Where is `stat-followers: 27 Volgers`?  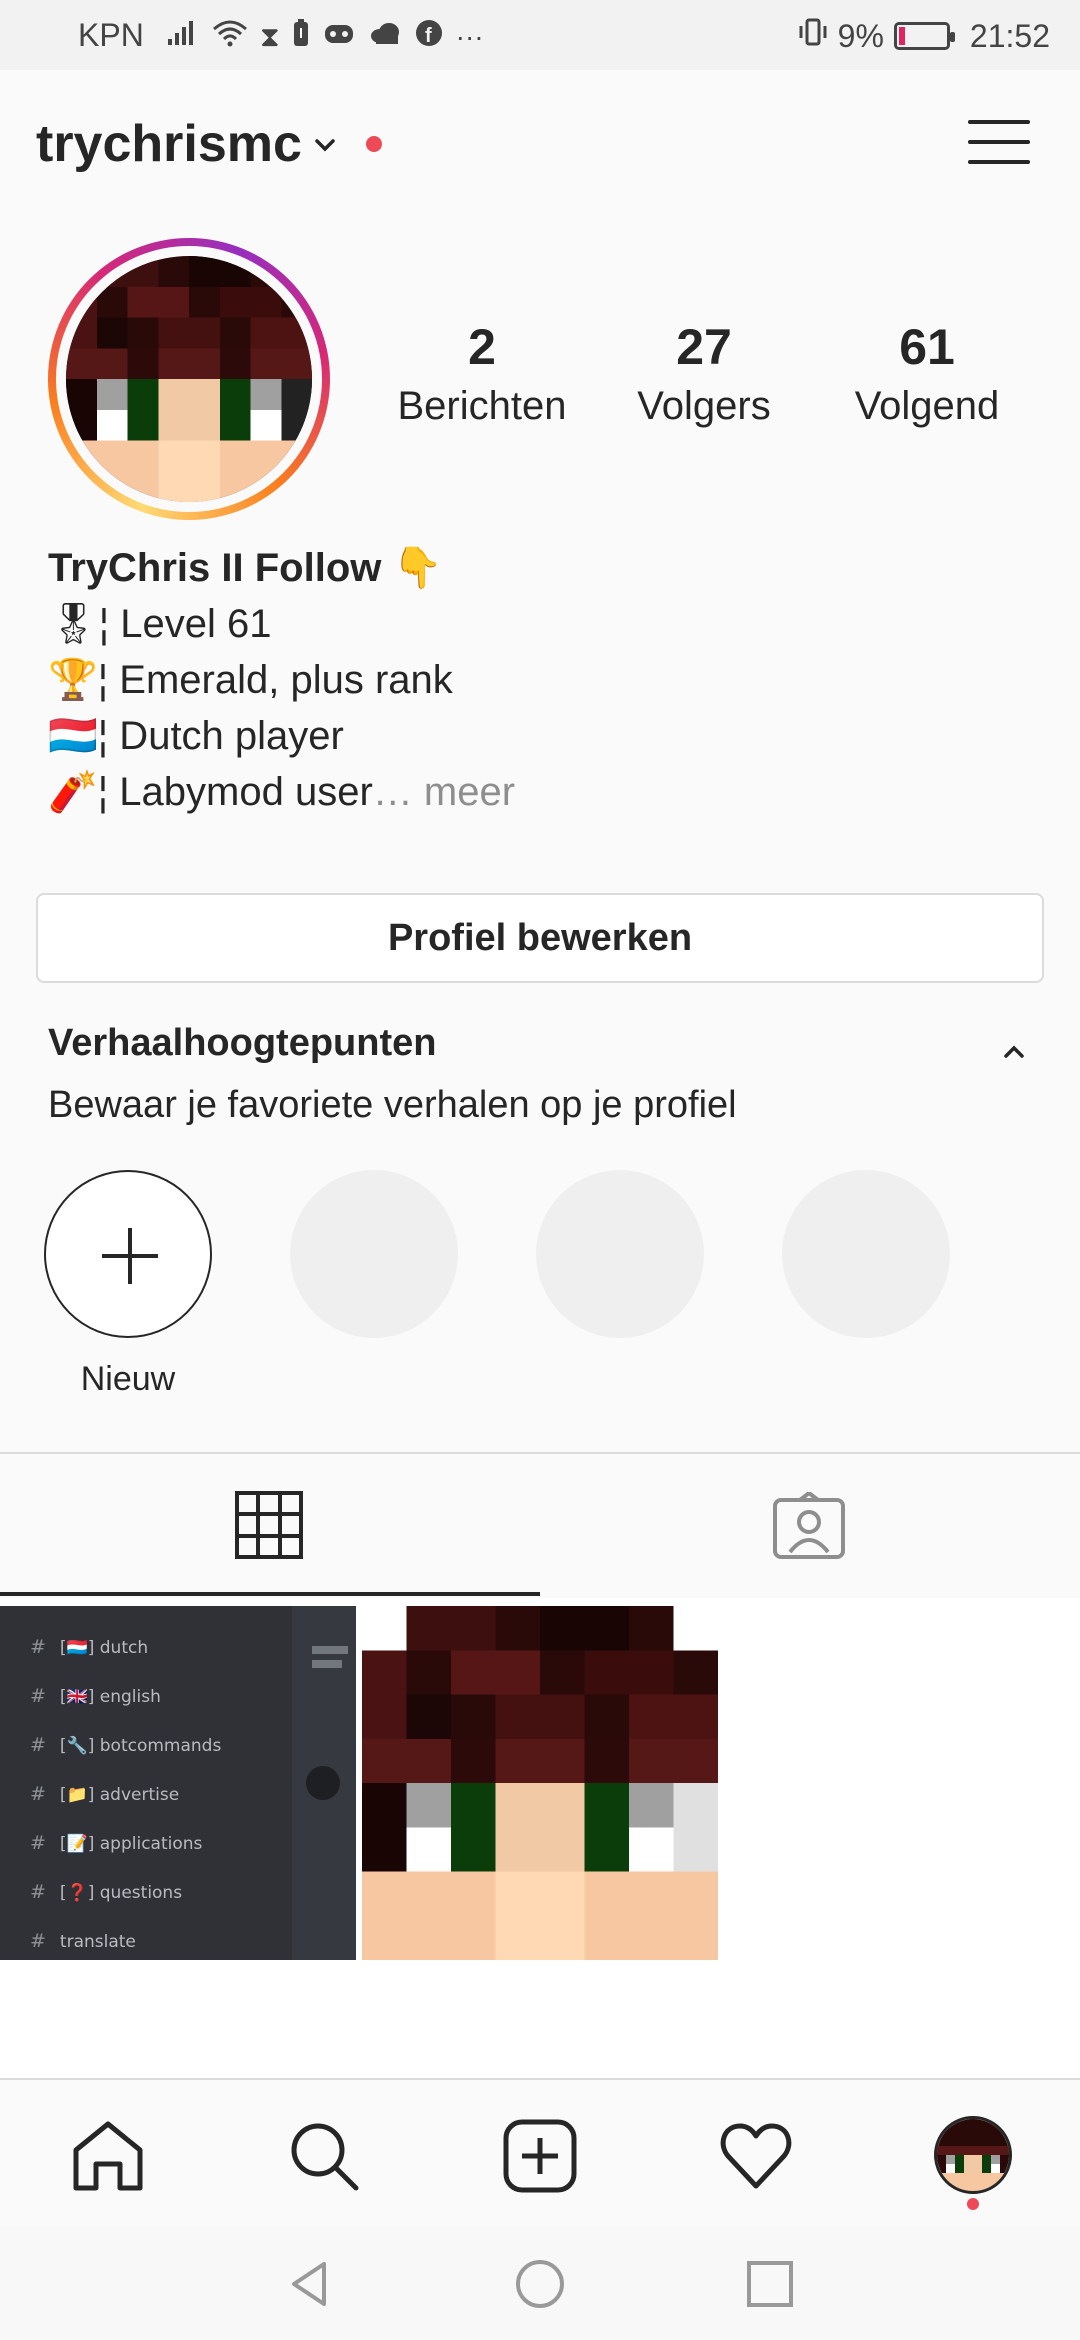
stat-followers: 27 Volgers is located at coordinates (704, 375).